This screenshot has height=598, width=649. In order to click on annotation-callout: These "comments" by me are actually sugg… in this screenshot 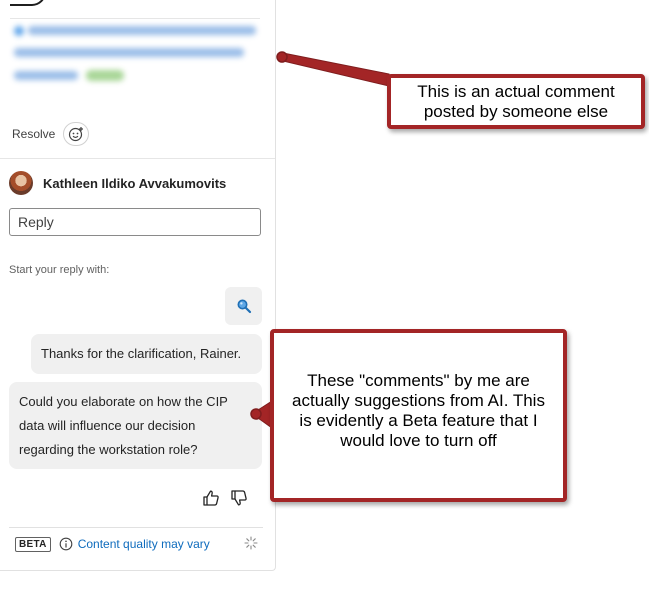, I will do `click(418, 415)`.